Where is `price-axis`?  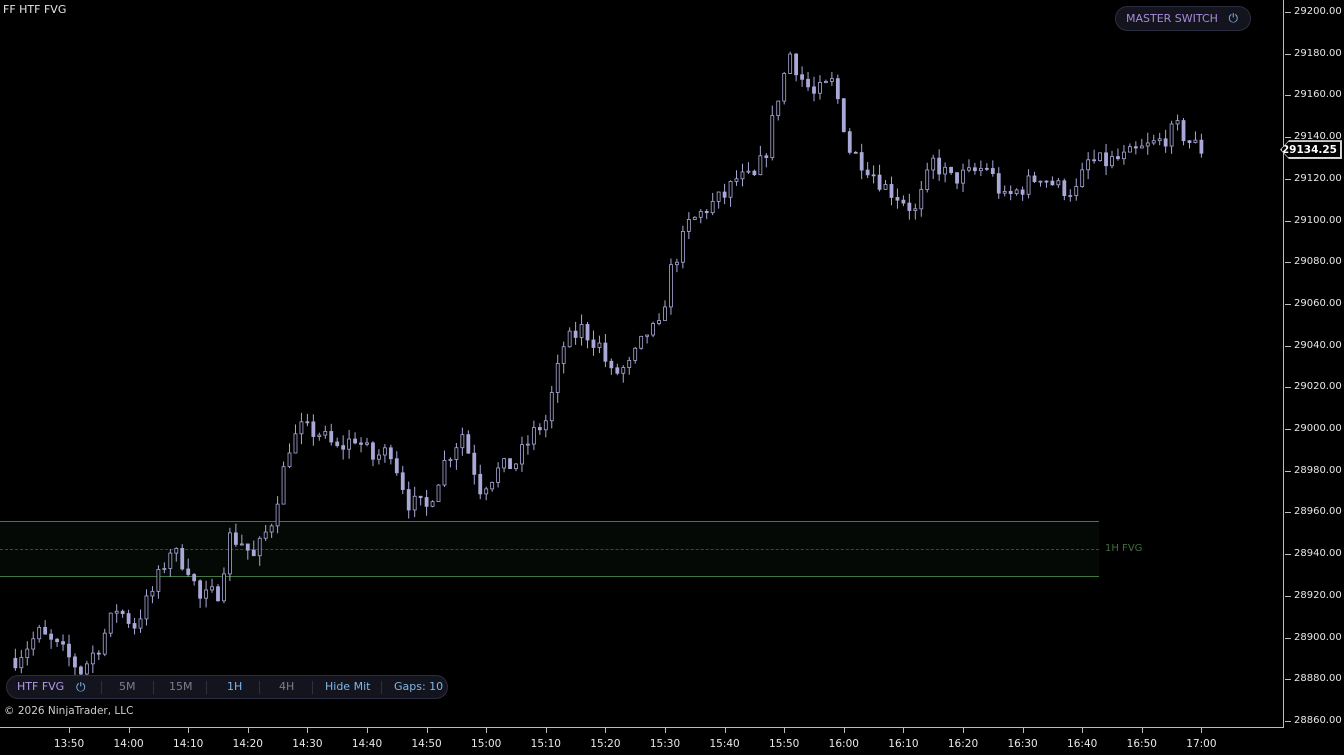 price-axis is located at coordinates (1313, 364).